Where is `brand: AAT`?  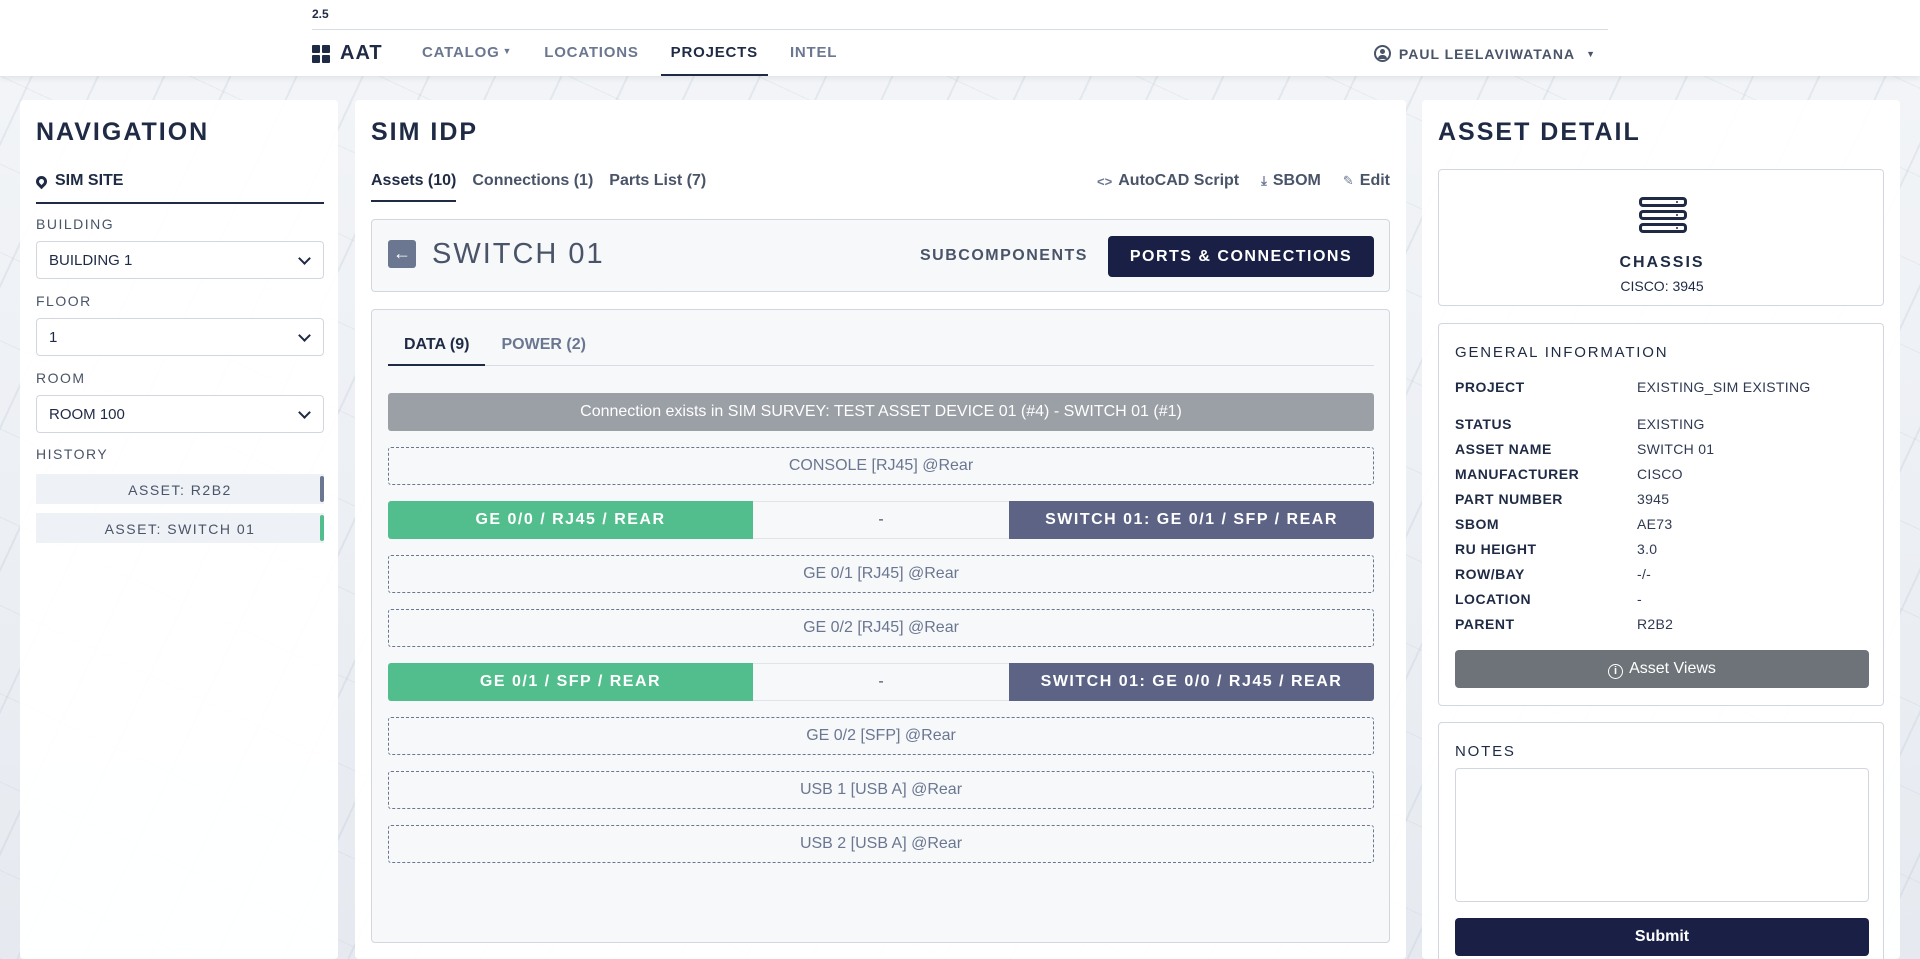 brand: AAT is located at coordinates (347, 53).